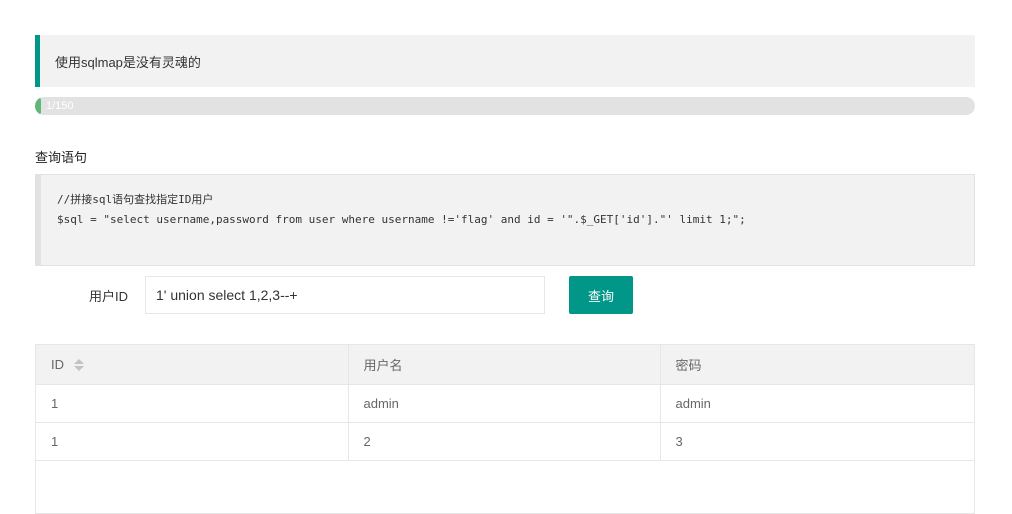 This screenshot has width=1012, height=514. Describe the element at coordinates (601, 295) in the screenshot. I see `query-button: 查询` at that location.